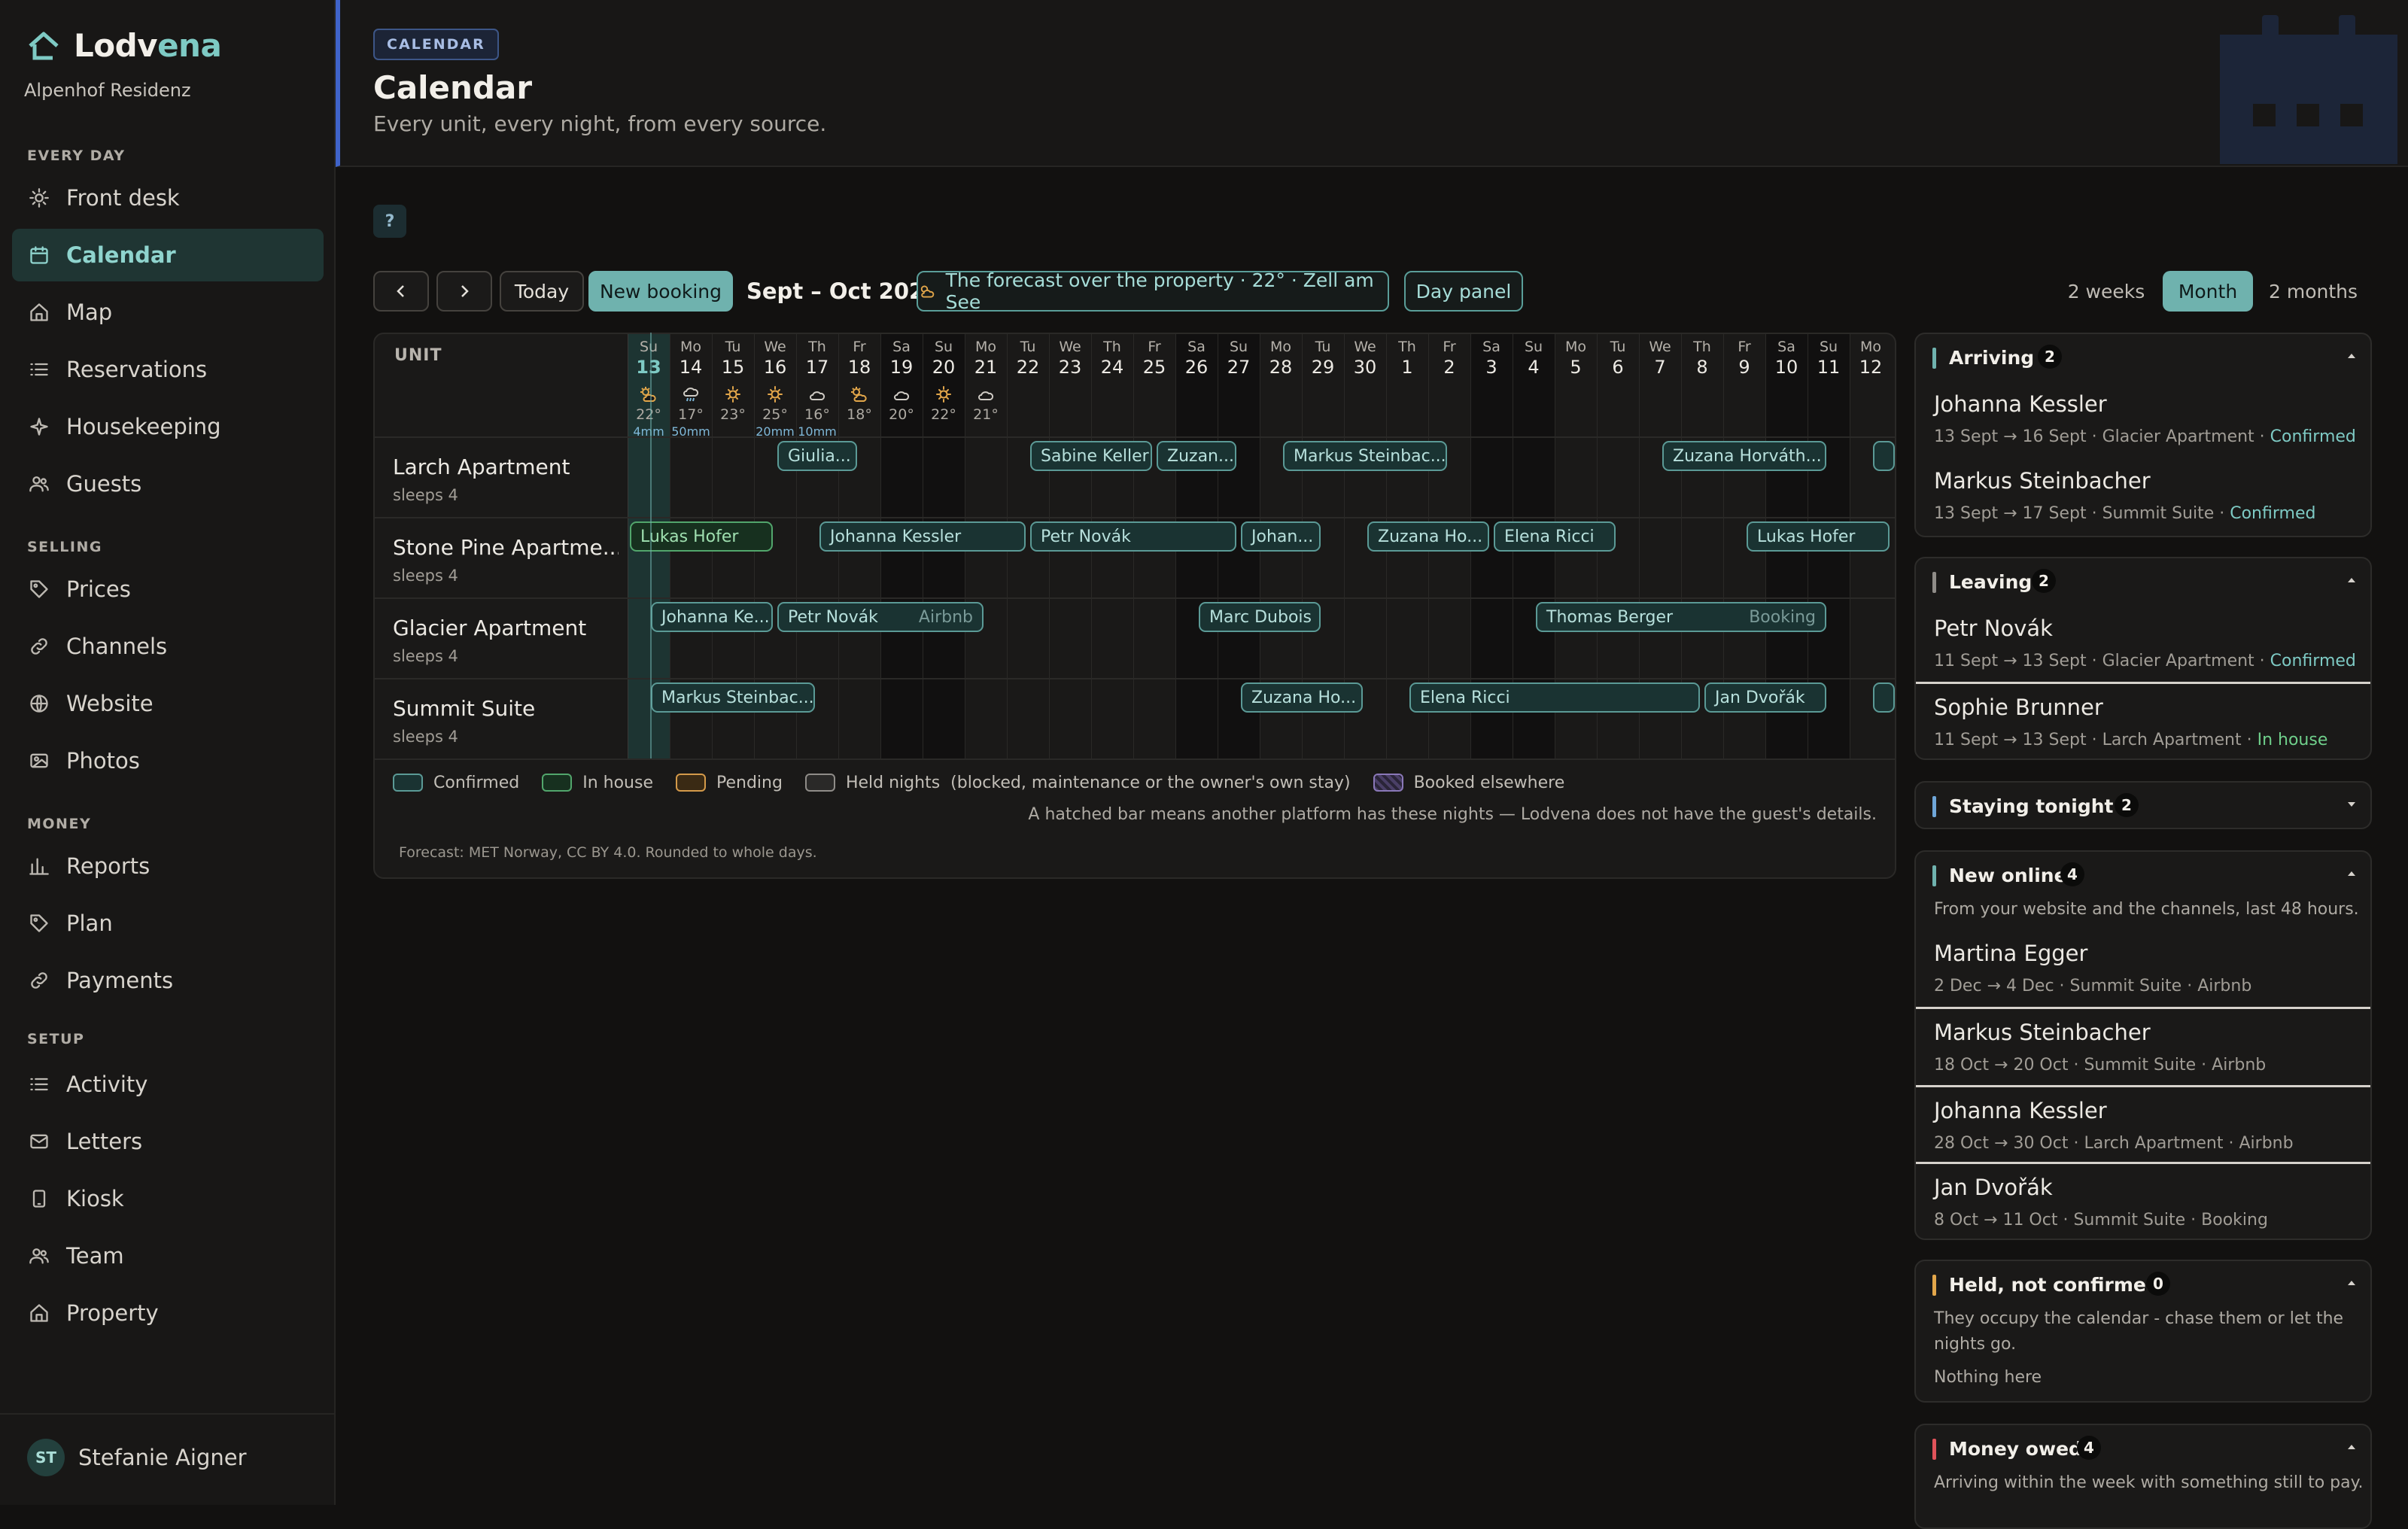  I want to click on day-number: 9, so click(1744, 368).